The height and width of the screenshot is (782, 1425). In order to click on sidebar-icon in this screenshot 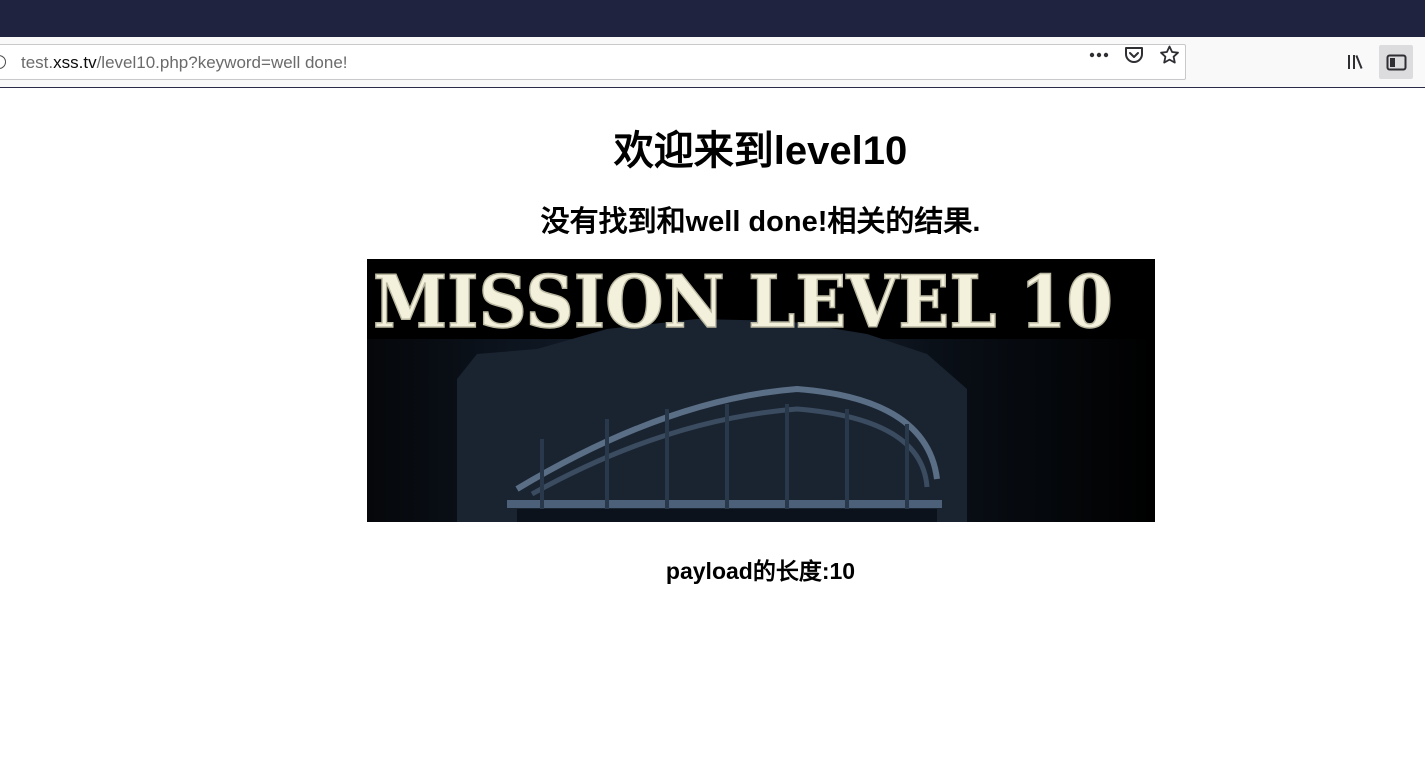, I will do `click(1396, 62)`.